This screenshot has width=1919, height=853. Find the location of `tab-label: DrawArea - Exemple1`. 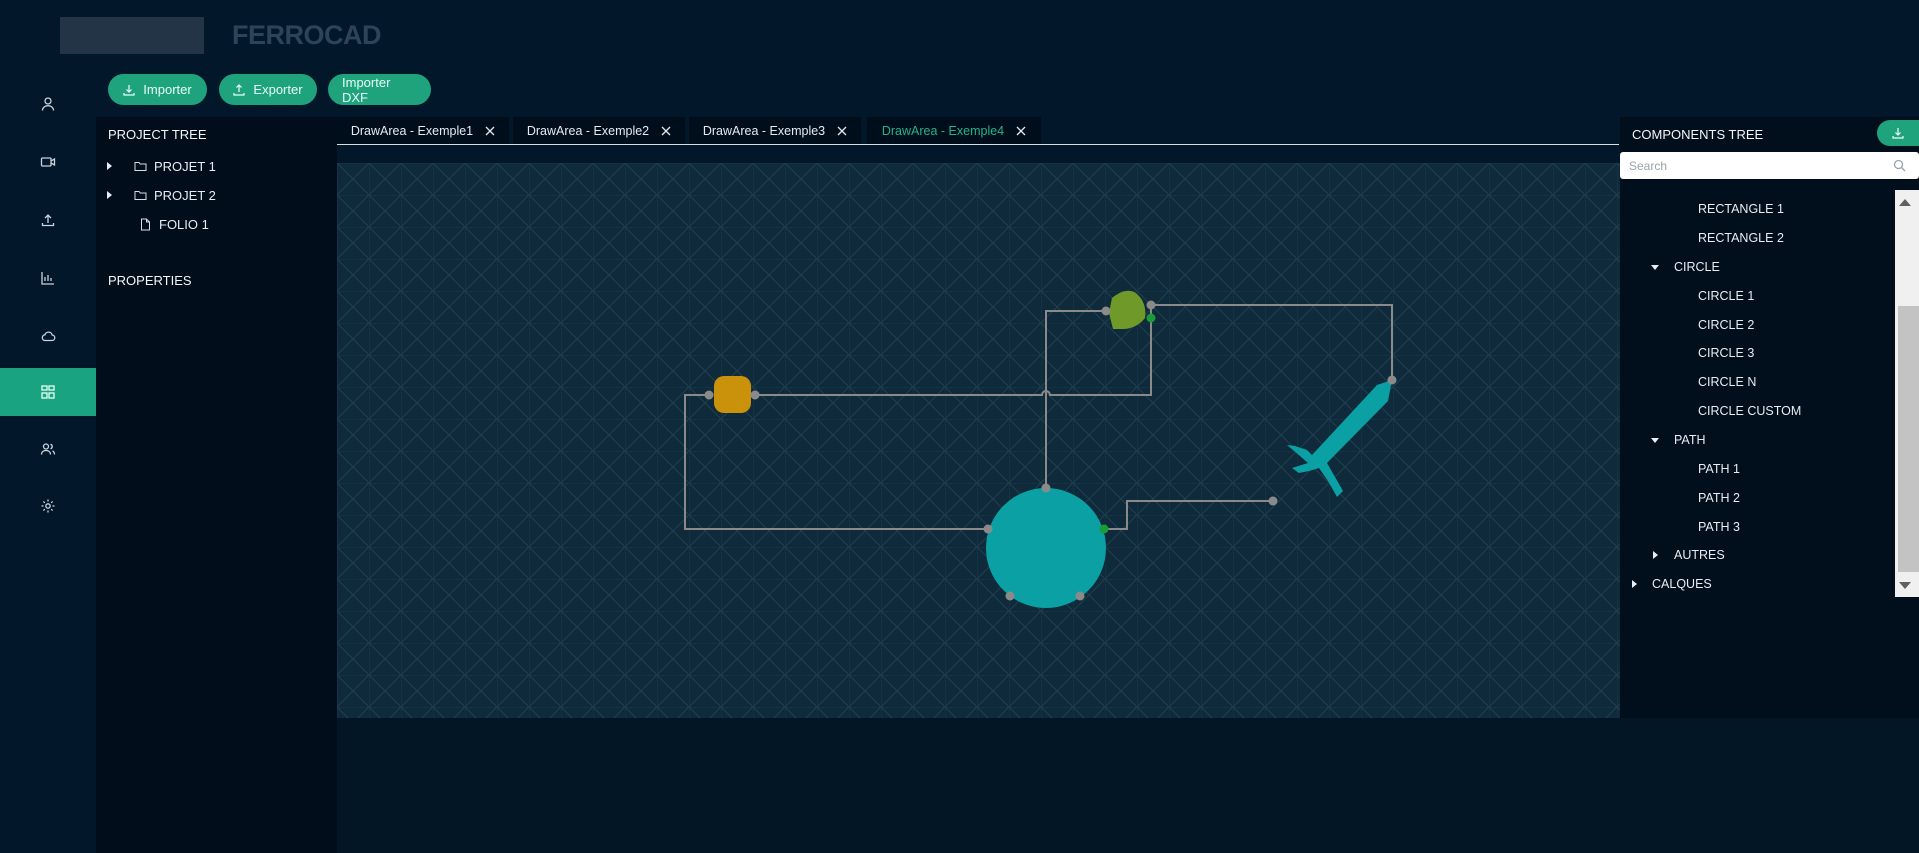

tab-label: DrawArea - Exemple1 is located at coordinates (412, 130).